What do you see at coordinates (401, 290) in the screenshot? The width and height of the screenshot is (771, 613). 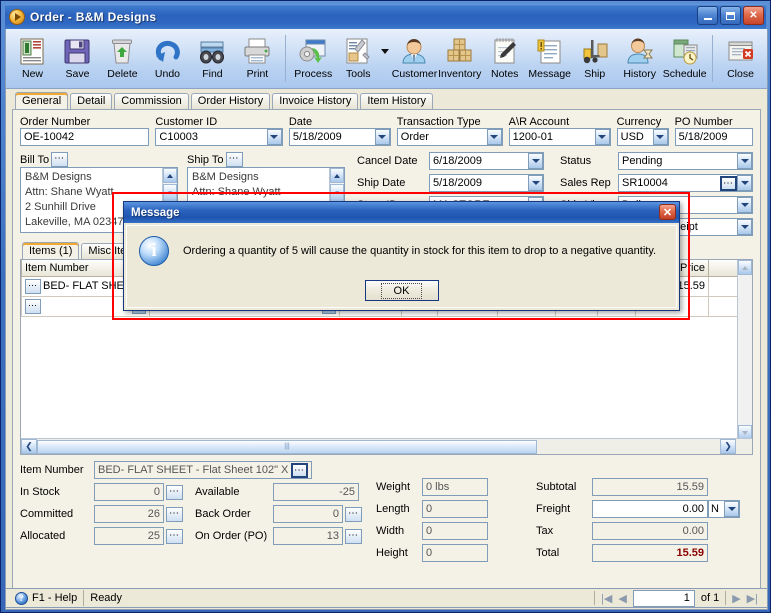 I see `dialog-ok-button: OK` at bounding box center [401, 290].